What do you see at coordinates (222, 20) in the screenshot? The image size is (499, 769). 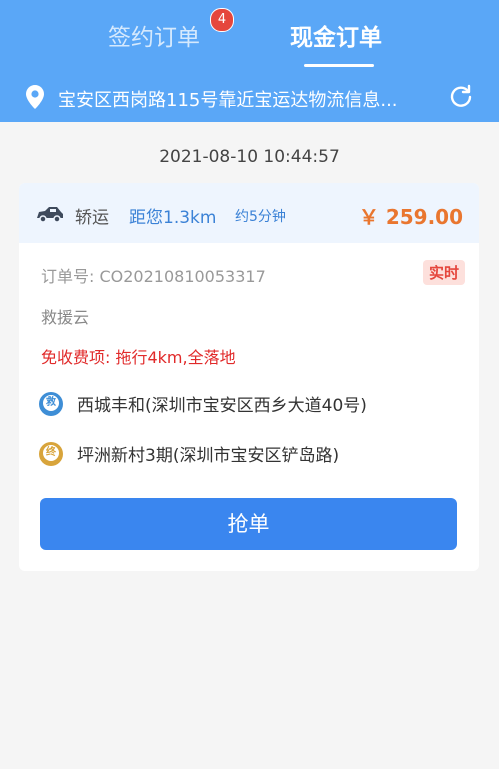 I see `signed-orders-badge: 4` at bounding box center [222, 20].